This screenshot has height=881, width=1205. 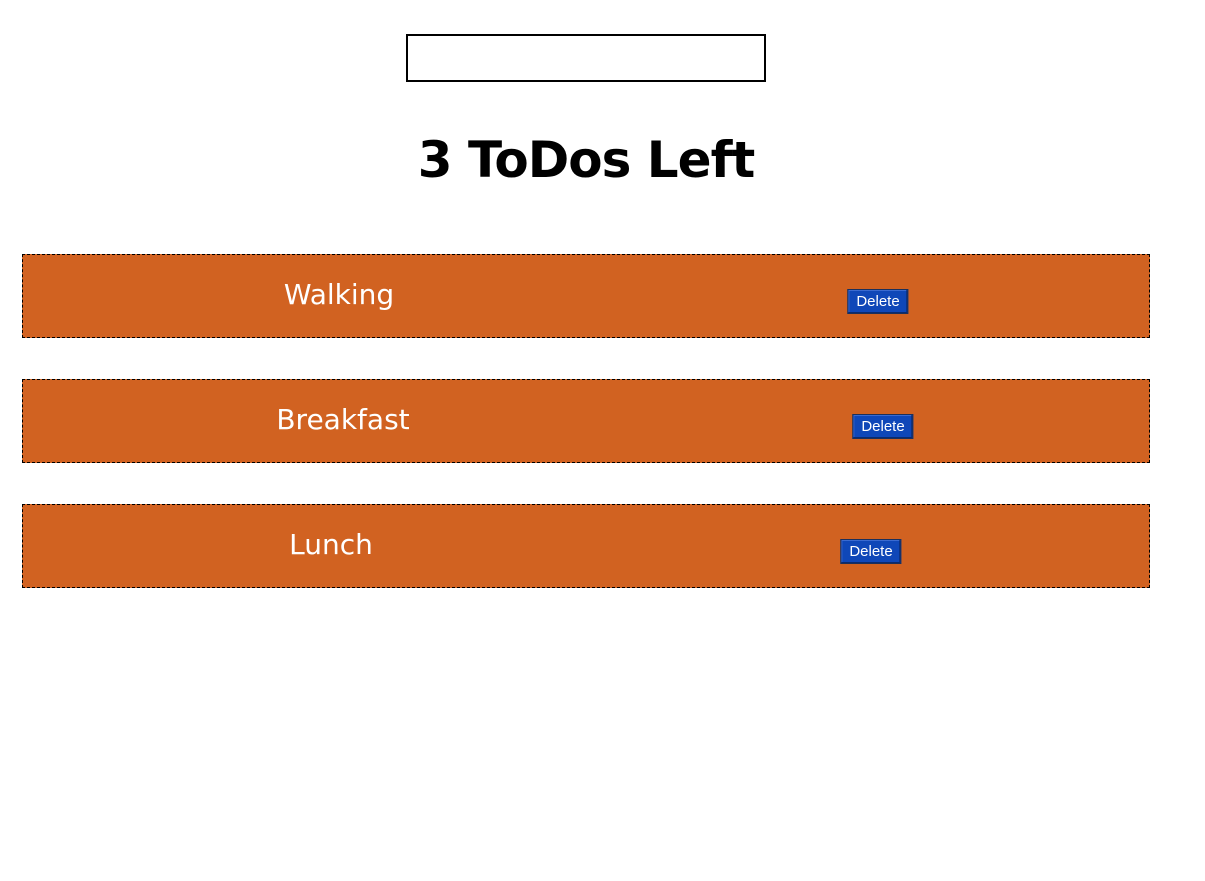 I want to click on todo-item: Breakfast Delete, so click(x=586, y=421).